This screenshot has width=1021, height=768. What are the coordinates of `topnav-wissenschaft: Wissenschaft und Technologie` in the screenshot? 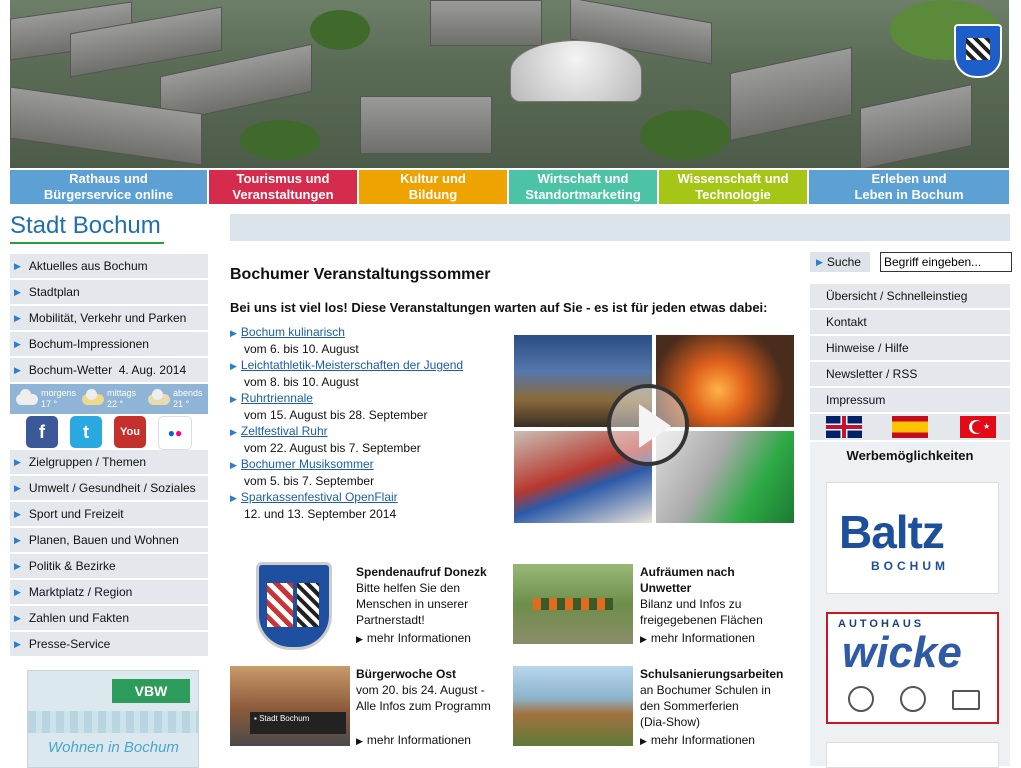 It's located at (734, 187).